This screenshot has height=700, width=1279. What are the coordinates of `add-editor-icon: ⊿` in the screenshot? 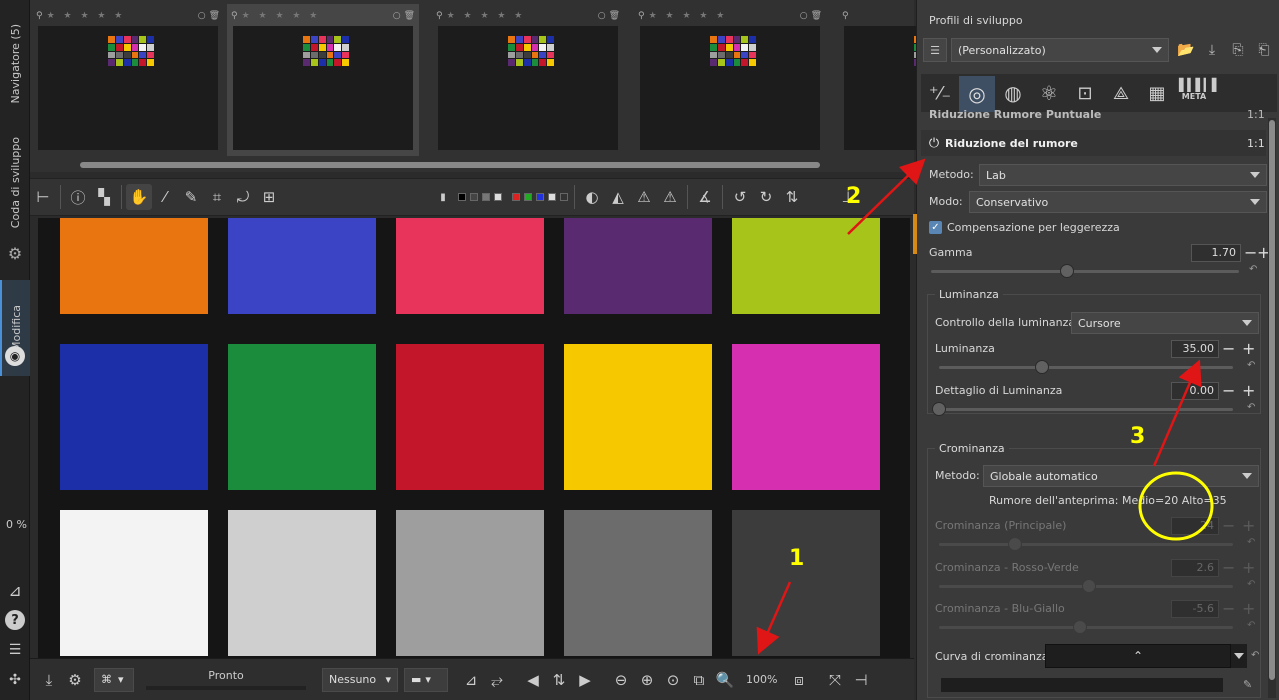 It's located at (15, 590).